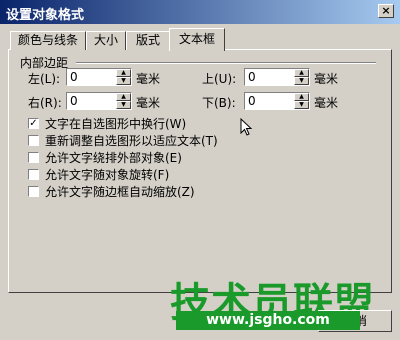 This screenshot has width=400, height=340. I want to click on option-autofit-label: 允许文字随边框自动缩放(Z), so click(120, 191).